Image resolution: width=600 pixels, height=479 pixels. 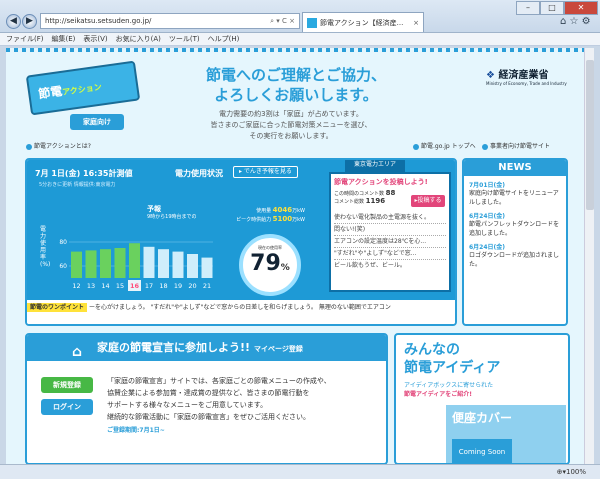 I want to click on comment-item: 悶ない!(笑), so click(x=390, y=230).